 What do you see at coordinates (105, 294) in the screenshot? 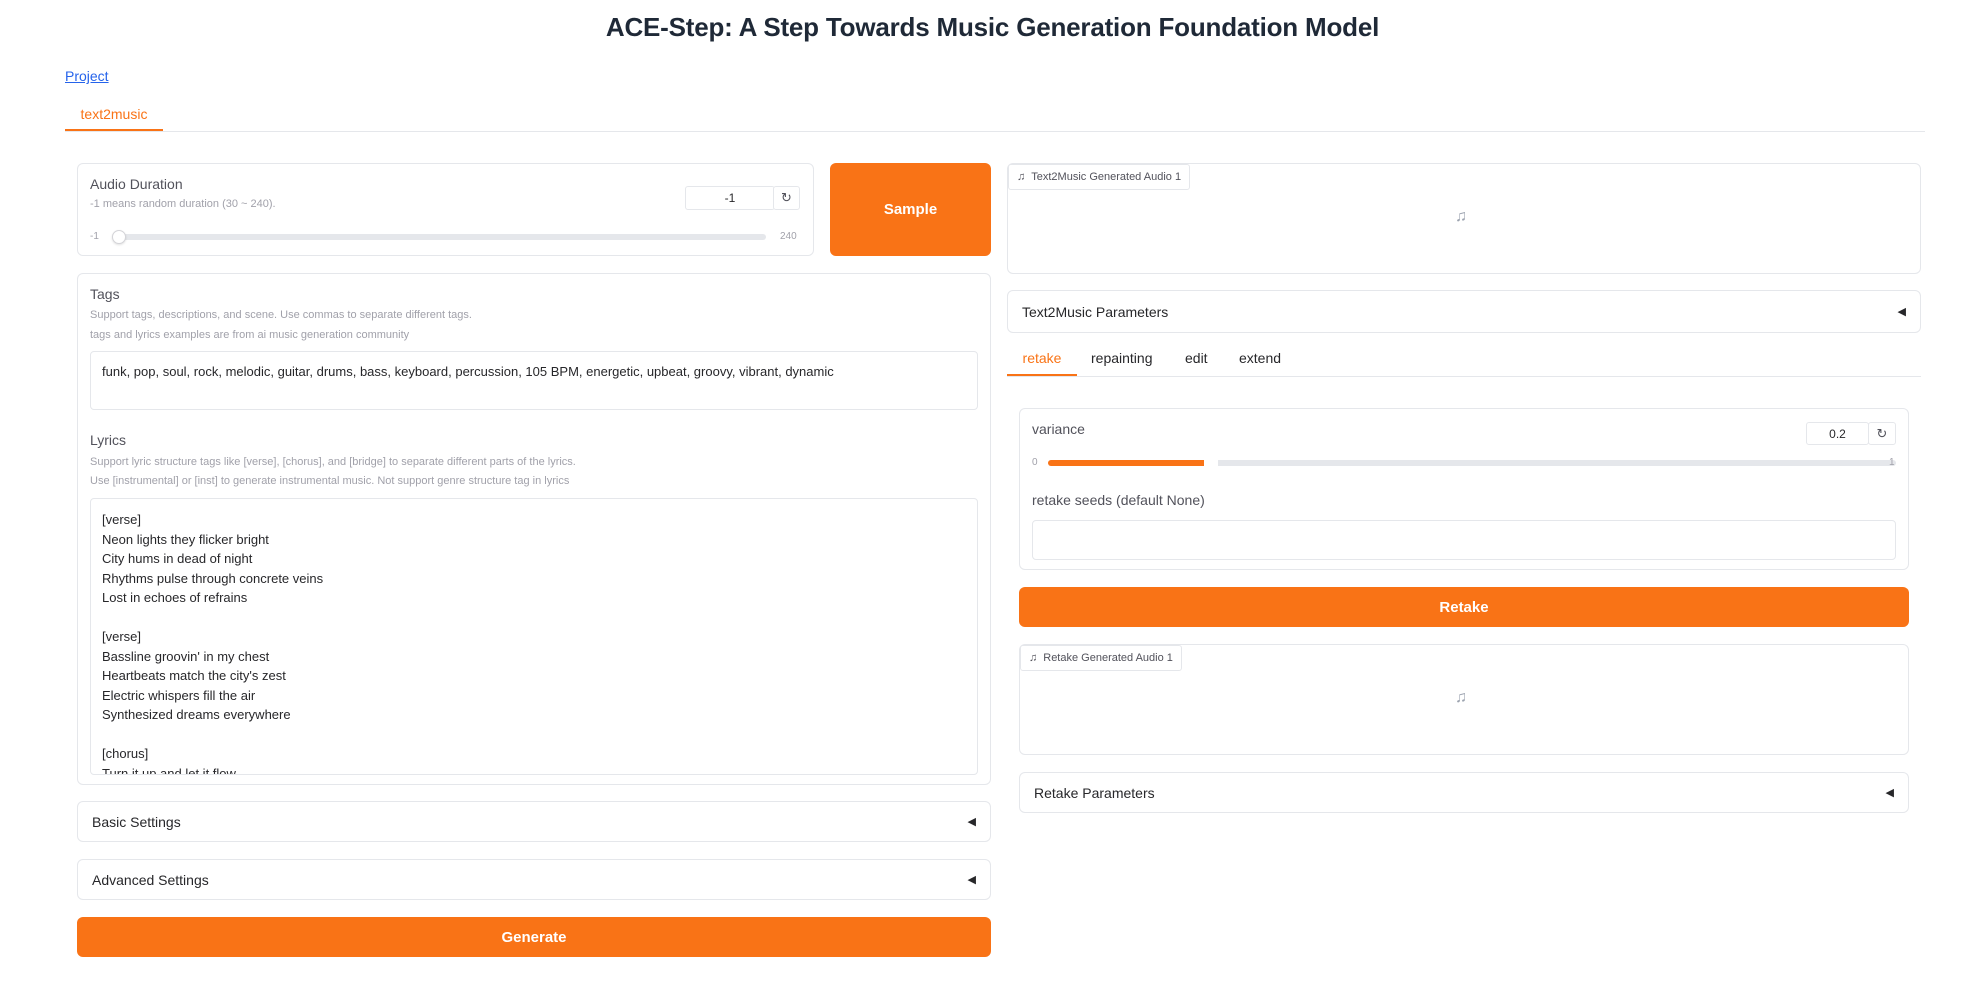
I see `tags-label: Tags` at bounding box center [105, 294].